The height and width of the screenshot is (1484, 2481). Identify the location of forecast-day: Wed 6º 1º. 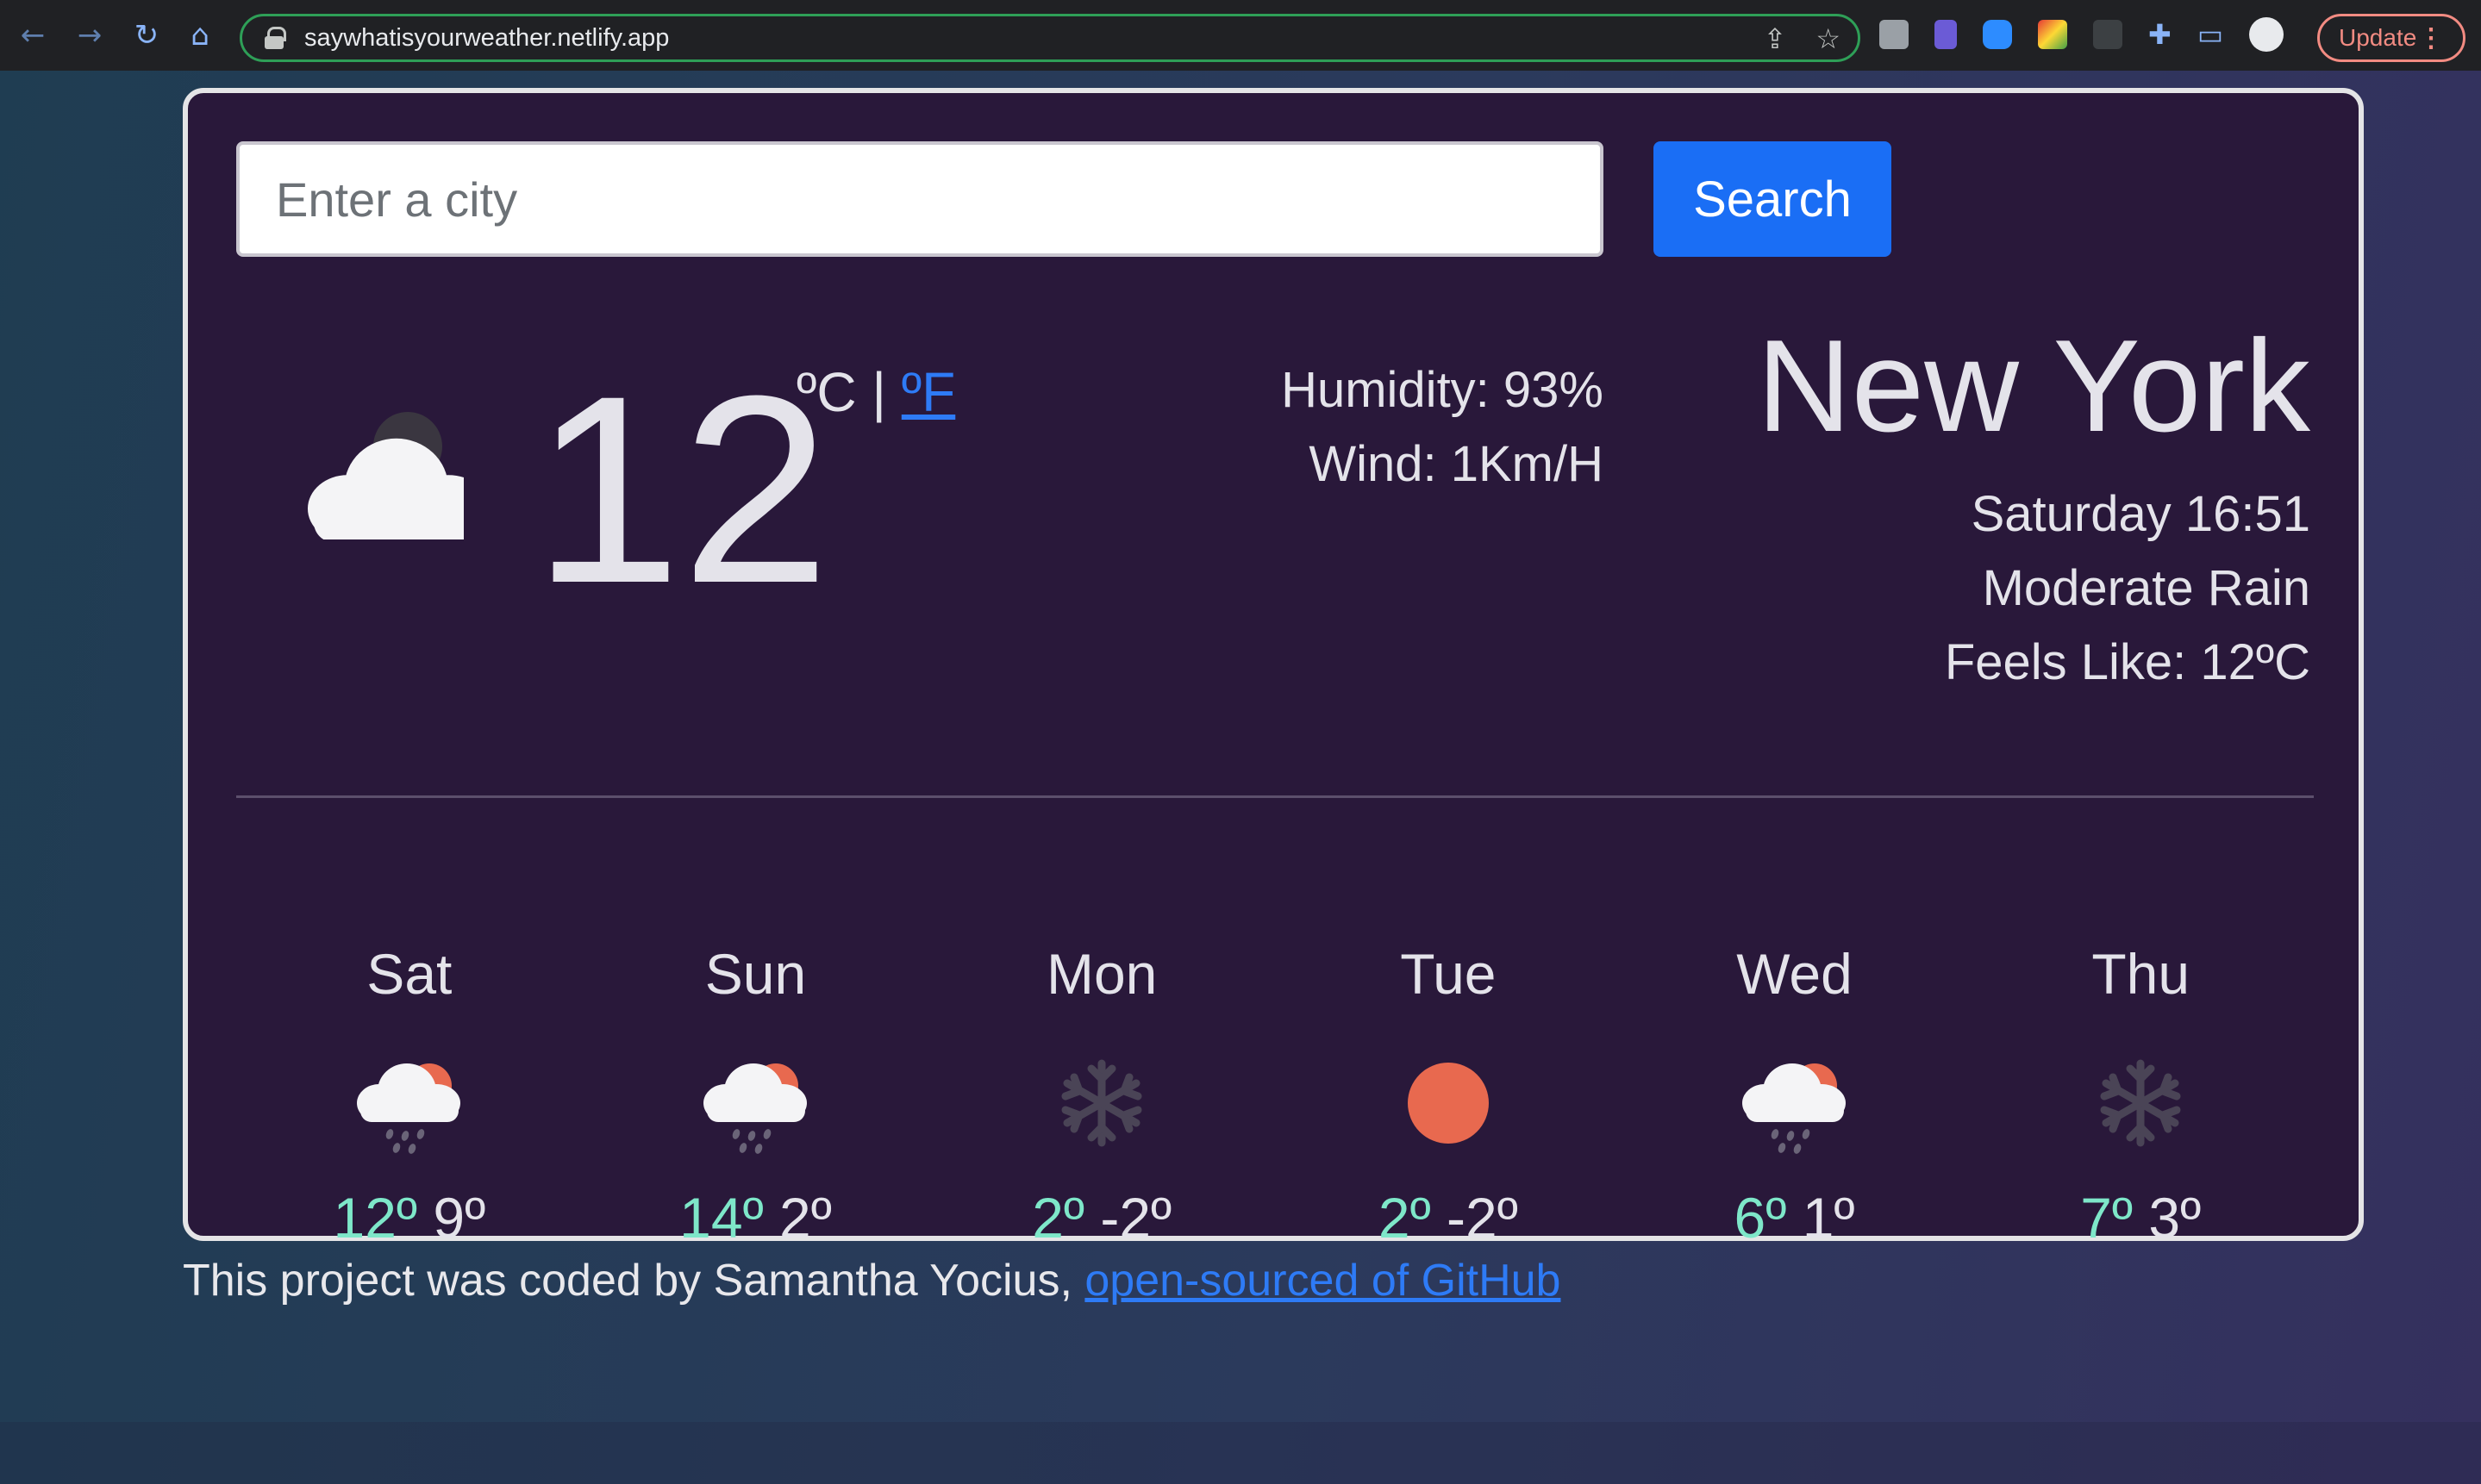
(1795, 1097).